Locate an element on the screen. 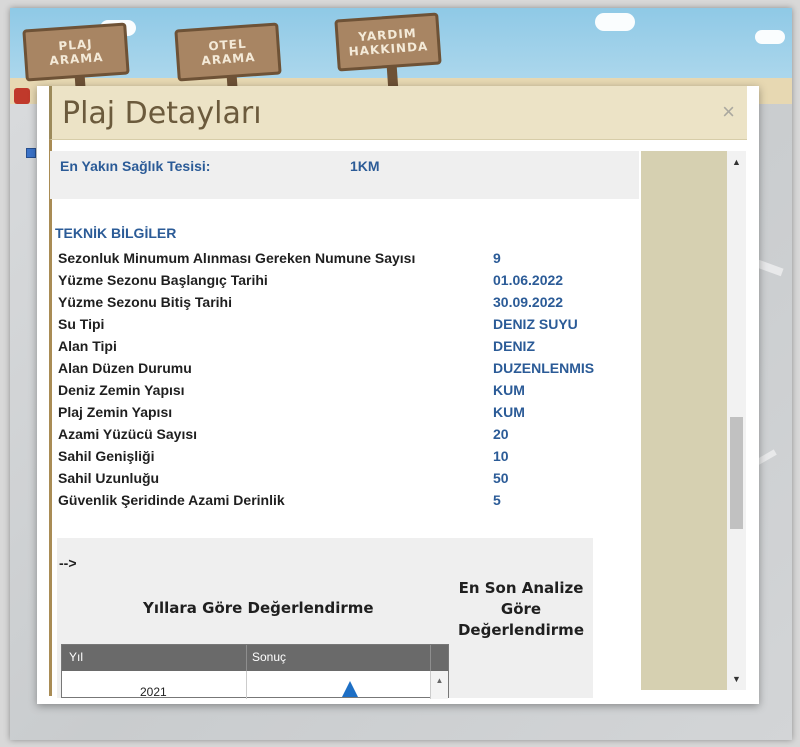  scroll-up-icon: ▲ is located at coordinates (736, 162).